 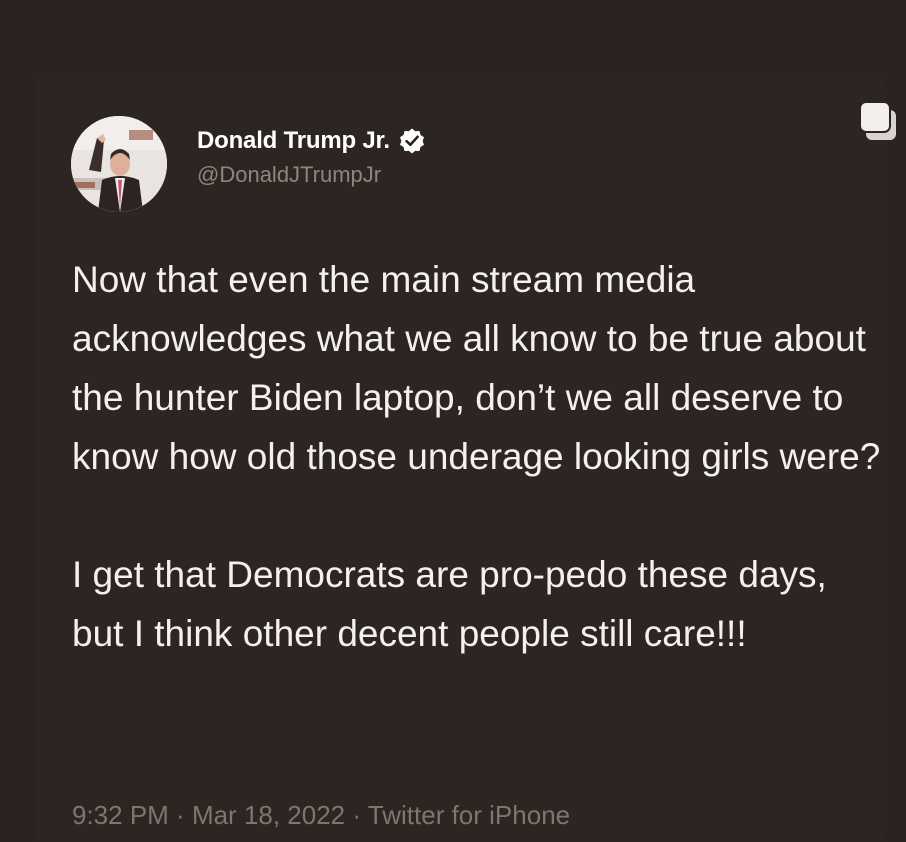 I want to click on tweet-author: Donald Trump Jr. @DonaldJTrumpJr, so click(x=311, y=155).